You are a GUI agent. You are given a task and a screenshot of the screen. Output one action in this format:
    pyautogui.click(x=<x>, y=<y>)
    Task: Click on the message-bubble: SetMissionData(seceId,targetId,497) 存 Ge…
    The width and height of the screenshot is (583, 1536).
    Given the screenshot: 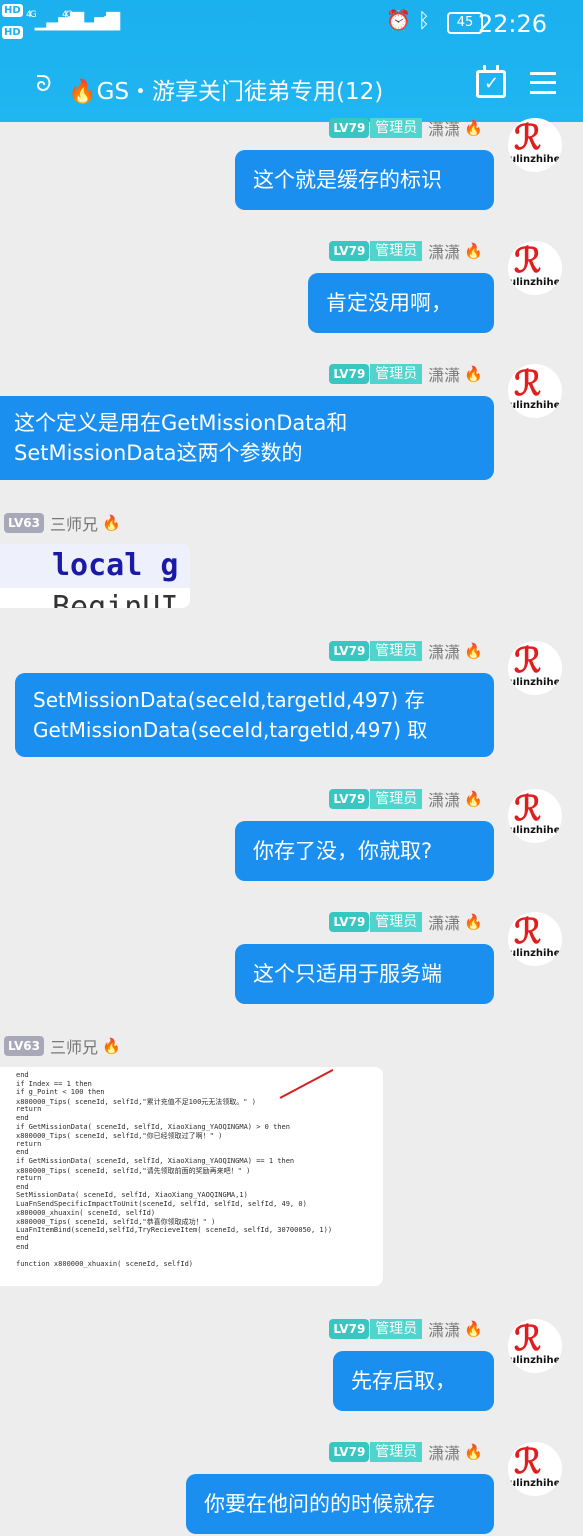 What is the action you would take?
    pyautogui.click(x=254, y=715)
    